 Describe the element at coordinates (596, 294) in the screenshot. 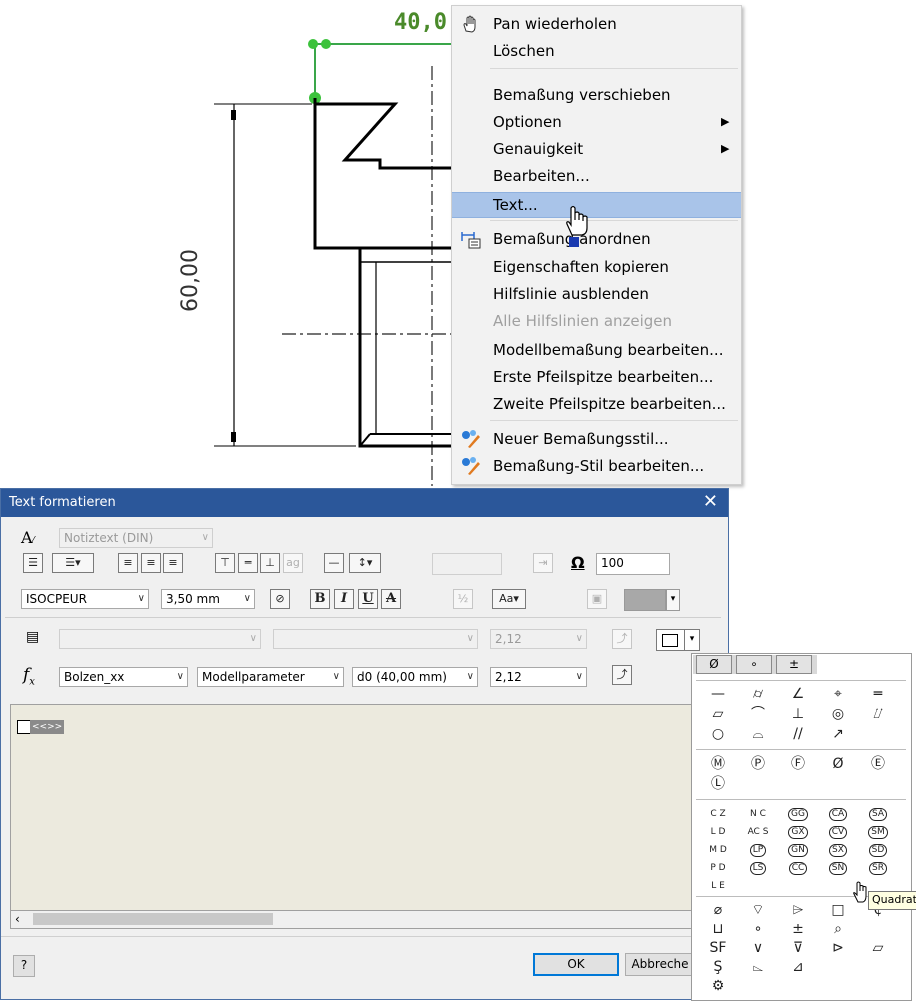

I see `menu-item-hide-extension-line: Hilfslinie ausblenden` at that location.